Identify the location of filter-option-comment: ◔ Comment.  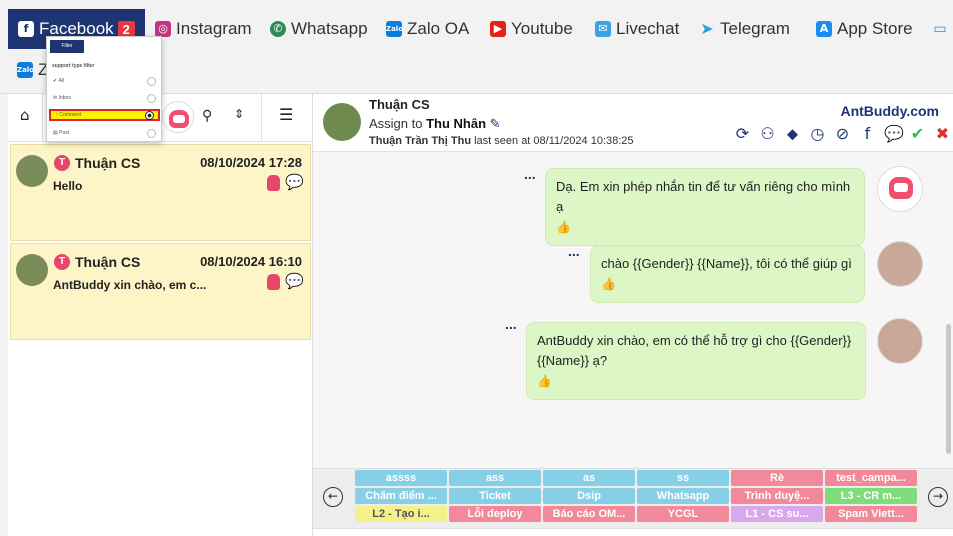
(104, 115).